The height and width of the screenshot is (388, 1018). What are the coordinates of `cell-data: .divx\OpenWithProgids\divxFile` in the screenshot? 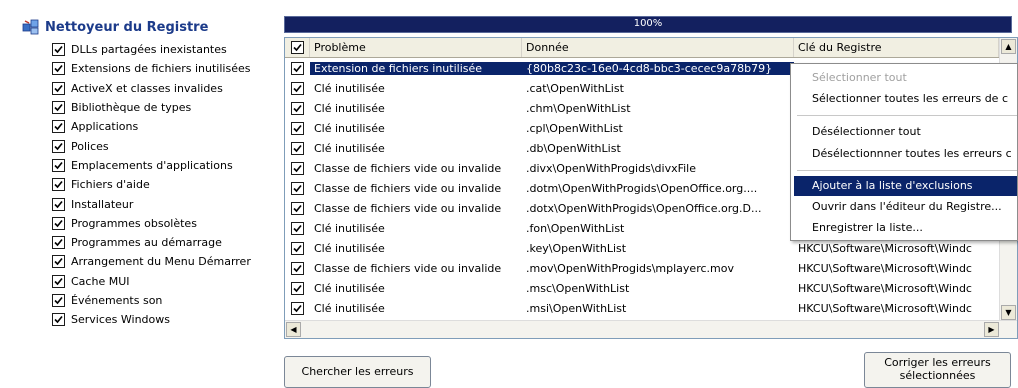 It's located at (611, 168).